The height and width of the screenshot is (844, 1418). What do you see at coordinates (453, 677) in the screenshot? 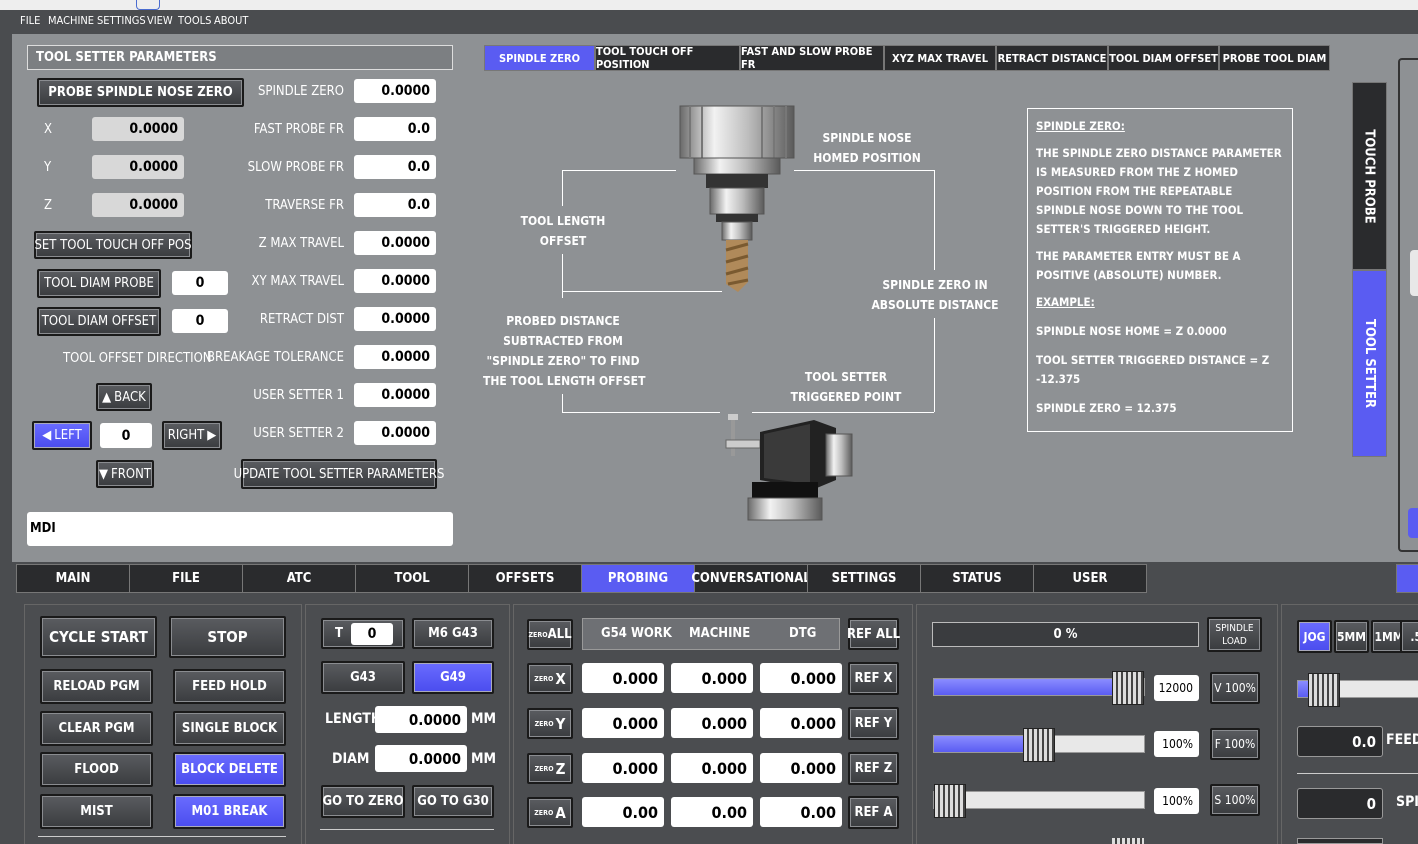
I see `g49-button: G49` at bounding box center [453, 677].